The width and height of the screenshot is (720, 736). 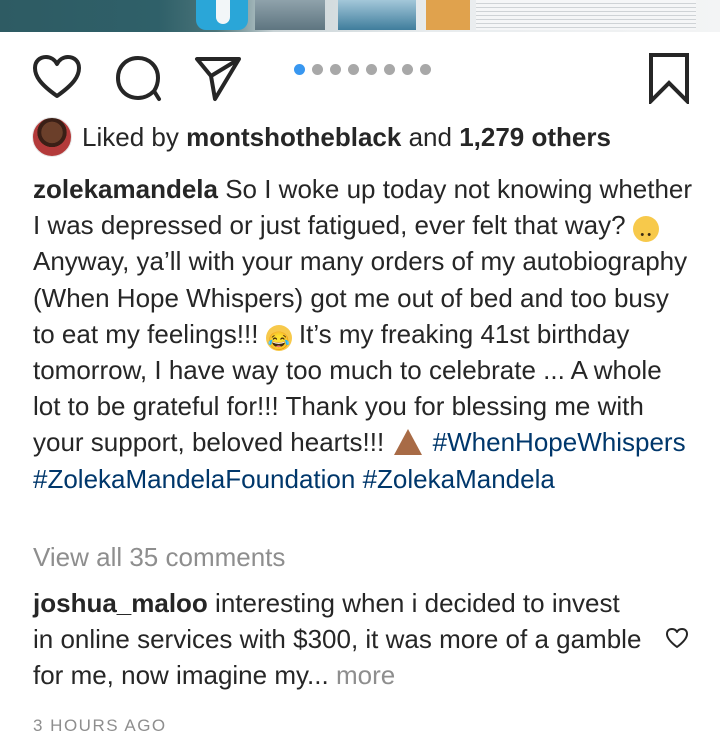 What do you see at coordinates (669, 78) in the screenshot?
I see `bookmark-icon` at bounding box center [669, 78].